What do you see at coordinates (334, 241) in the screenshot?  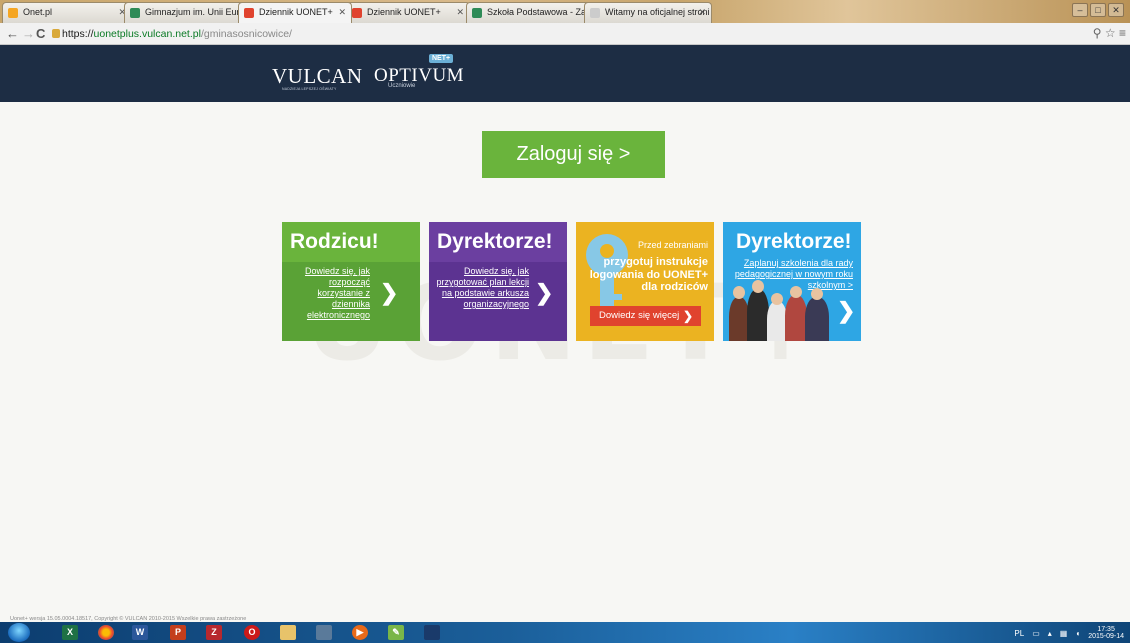 I see `tile-title: Rodzicu!` at bounding box center [334, 241].